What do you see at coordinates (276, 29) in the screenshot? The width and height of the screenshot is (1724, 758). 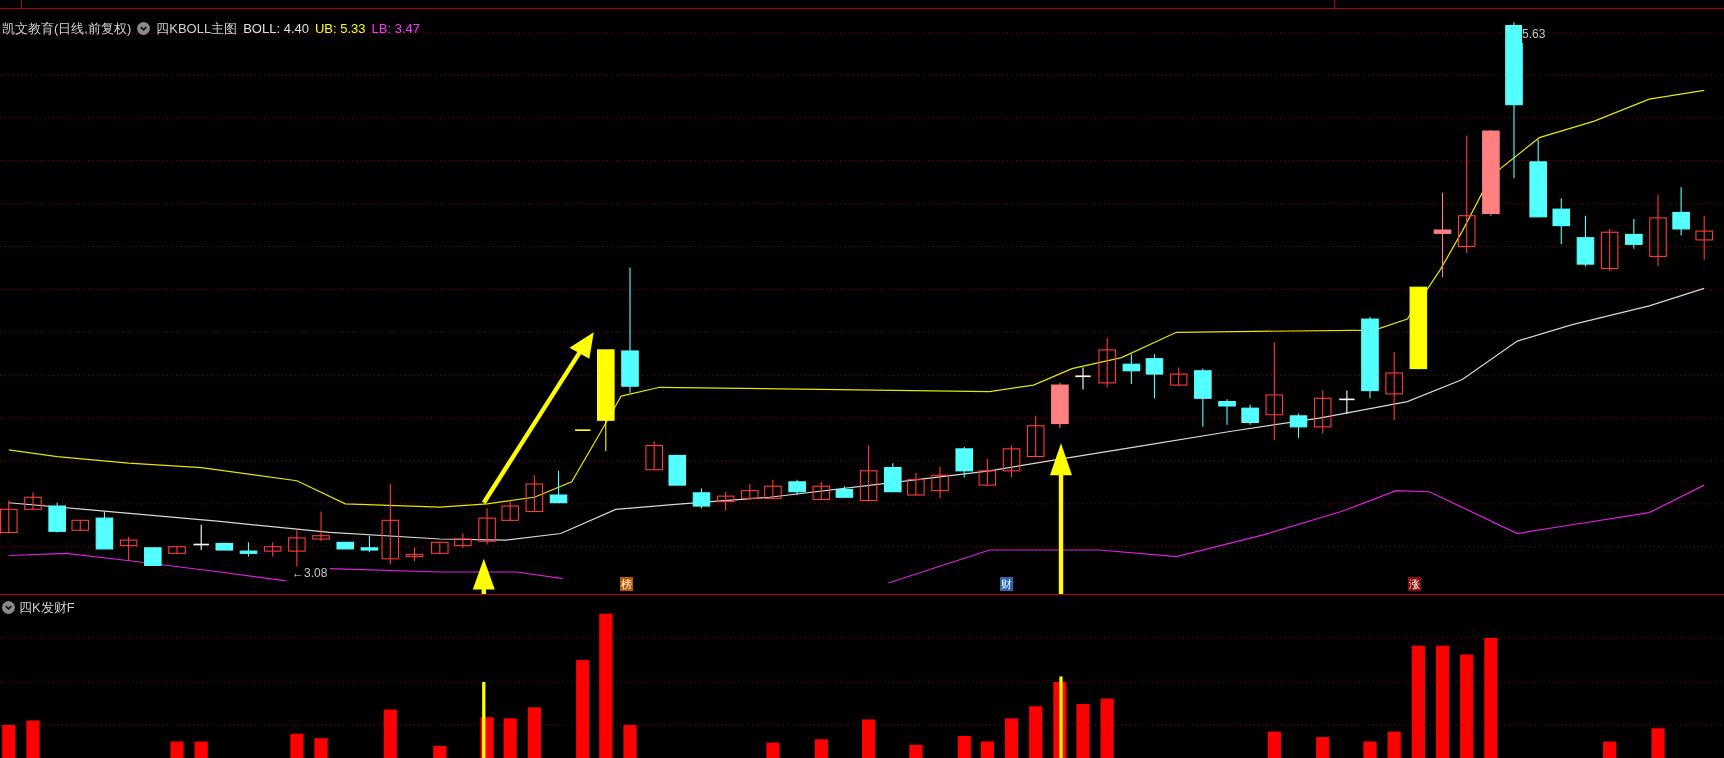 I see `indicator-value: BOLL: 4.40` at bounding box center [276, 29].